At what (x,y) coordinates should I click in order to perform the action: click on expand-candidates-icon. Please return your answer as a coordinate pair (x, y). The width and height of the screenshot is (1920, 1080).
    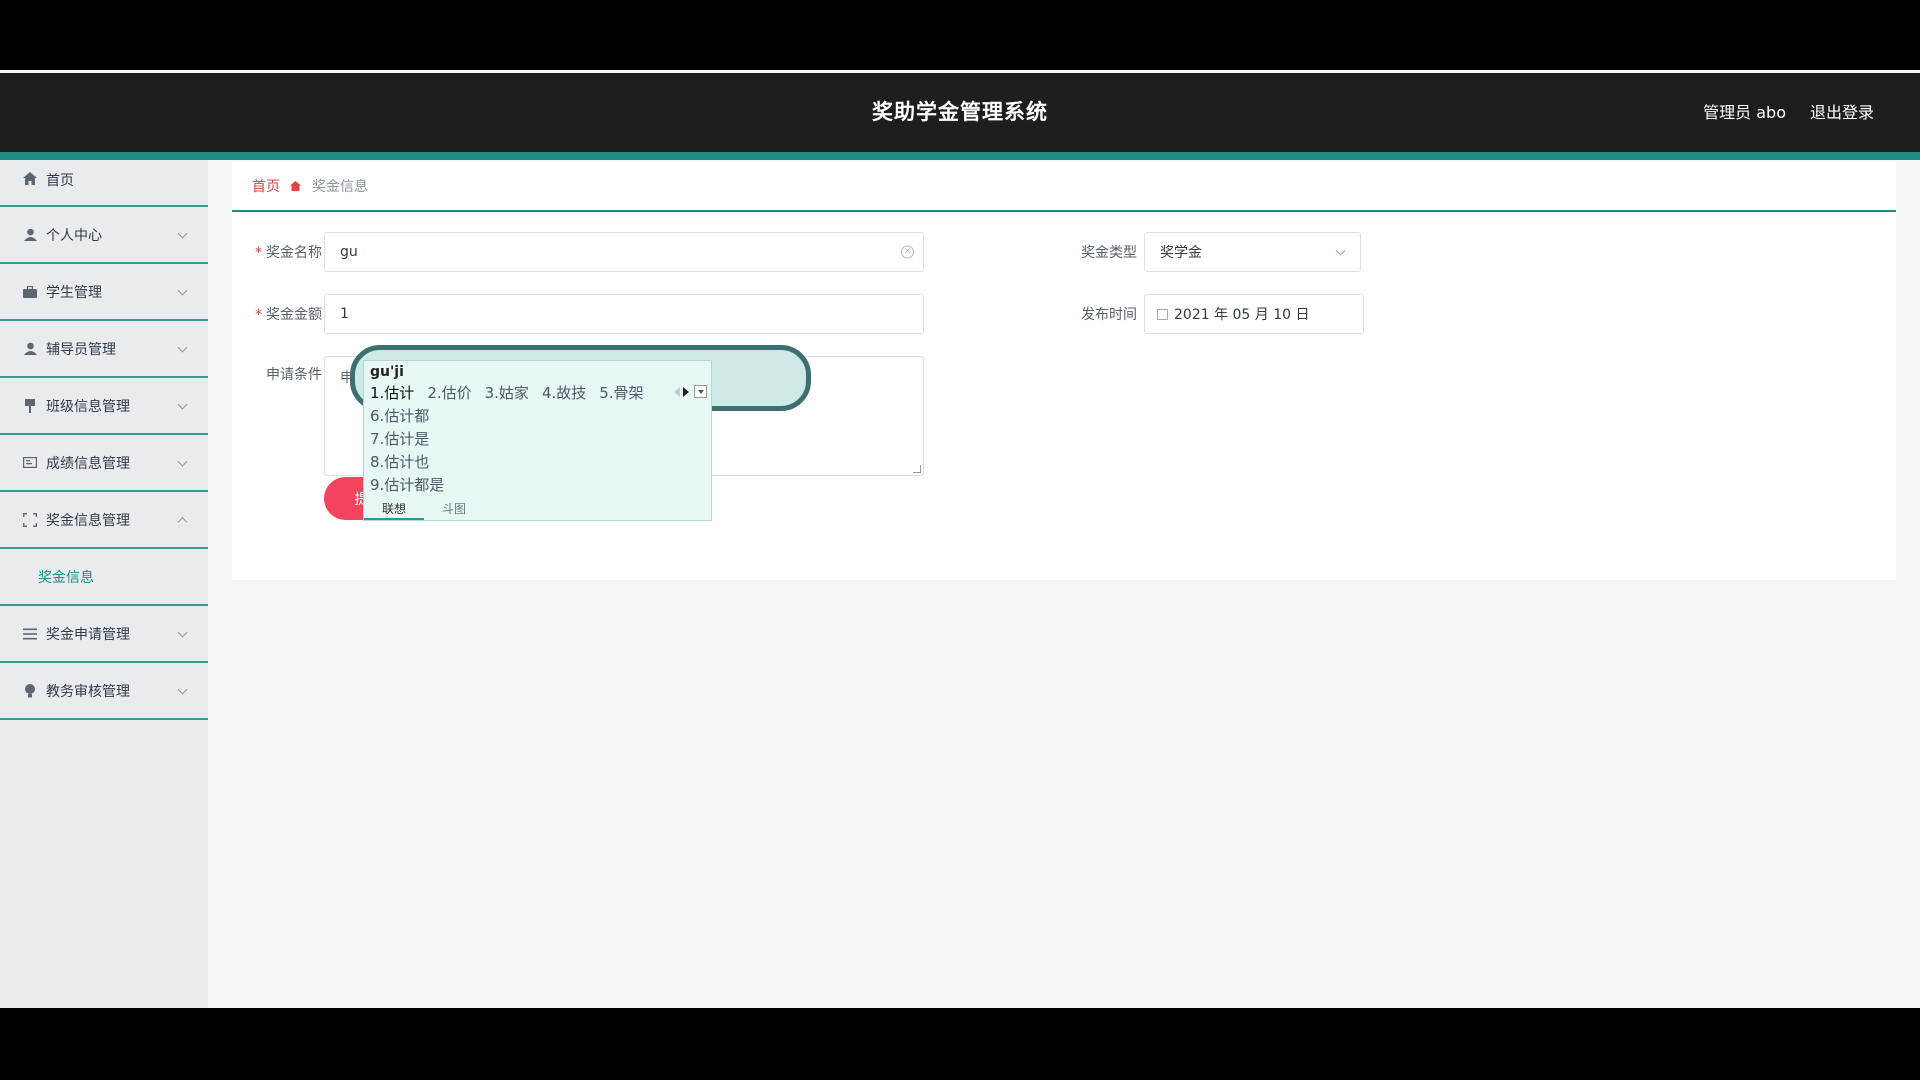
    Looking at the image, I should click on (700, 391).